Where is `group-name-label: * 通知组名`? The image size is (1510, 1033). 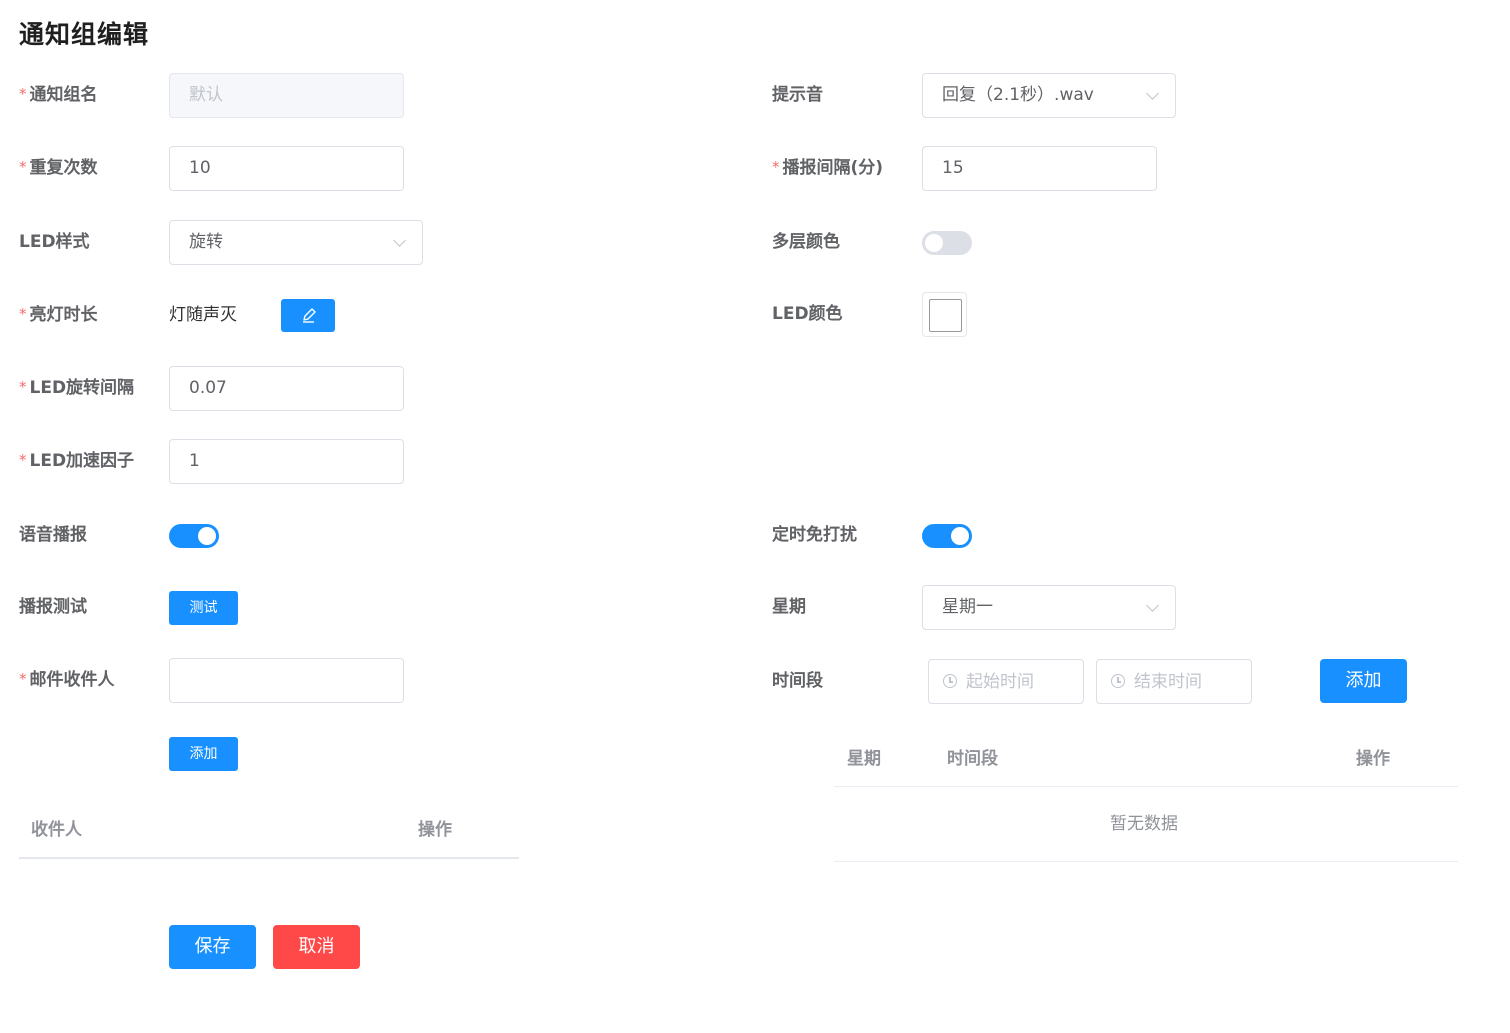 group-name-label: * 通知组名 is located at coordinates (58, 95).